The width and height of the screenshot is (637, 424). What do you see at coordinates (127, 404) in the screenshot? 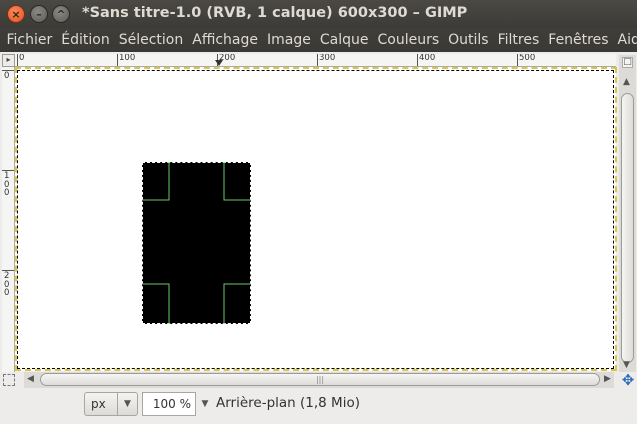
I see `chevron-down-icon: ▼` at bounding box center [127, 404].